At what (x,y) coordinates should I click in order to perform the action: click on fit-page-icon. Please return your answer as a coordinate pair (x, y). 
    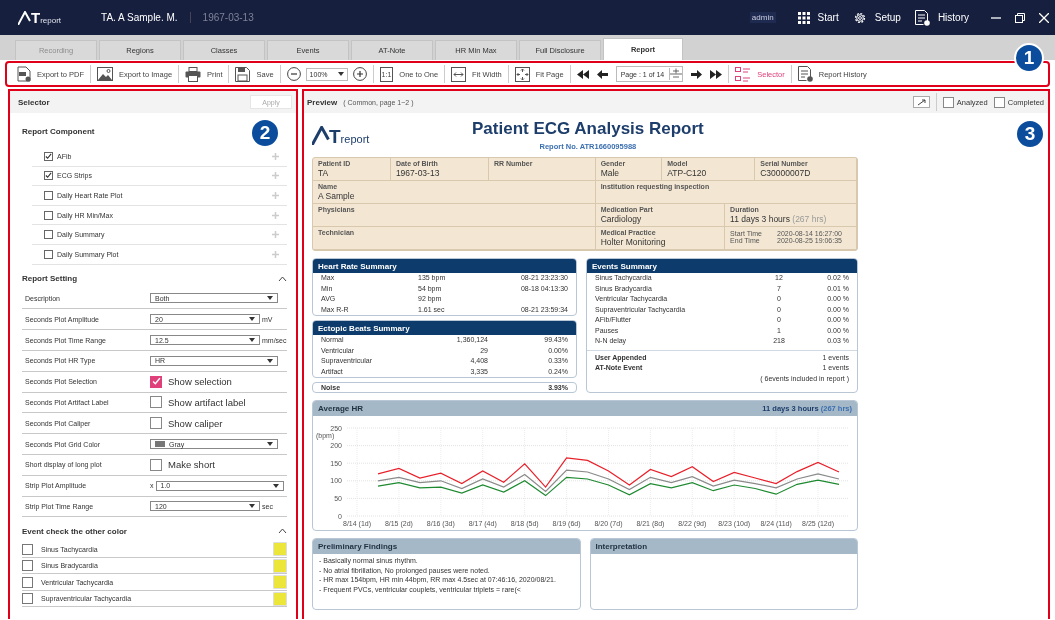
    Looking at the image, I should click on (522, 74).